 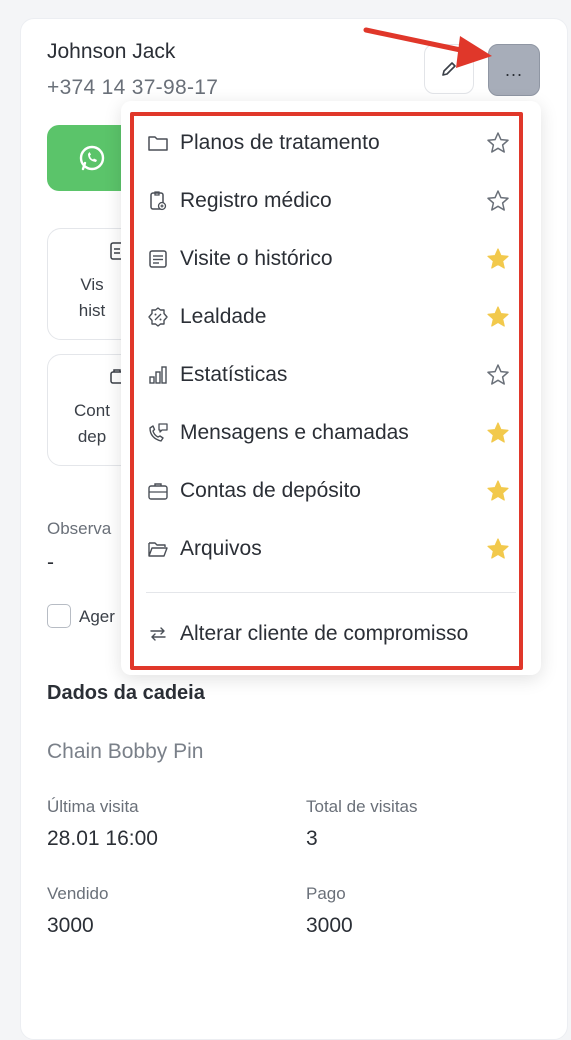 I want to click on total-visits-label: Total de visitas, so click(x=362, y=806).